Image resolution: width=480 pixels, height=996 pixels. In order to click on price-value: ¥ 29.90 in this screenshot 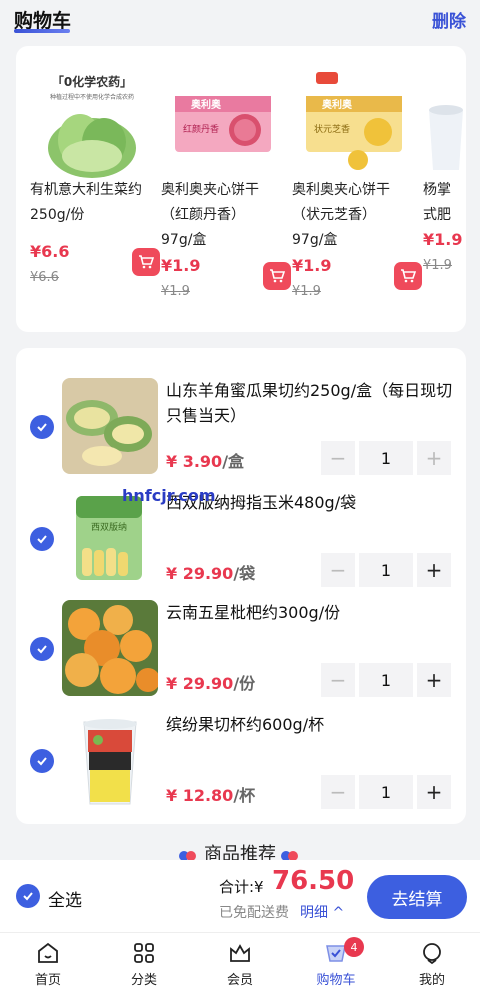, I will do `click(200, 573)`.